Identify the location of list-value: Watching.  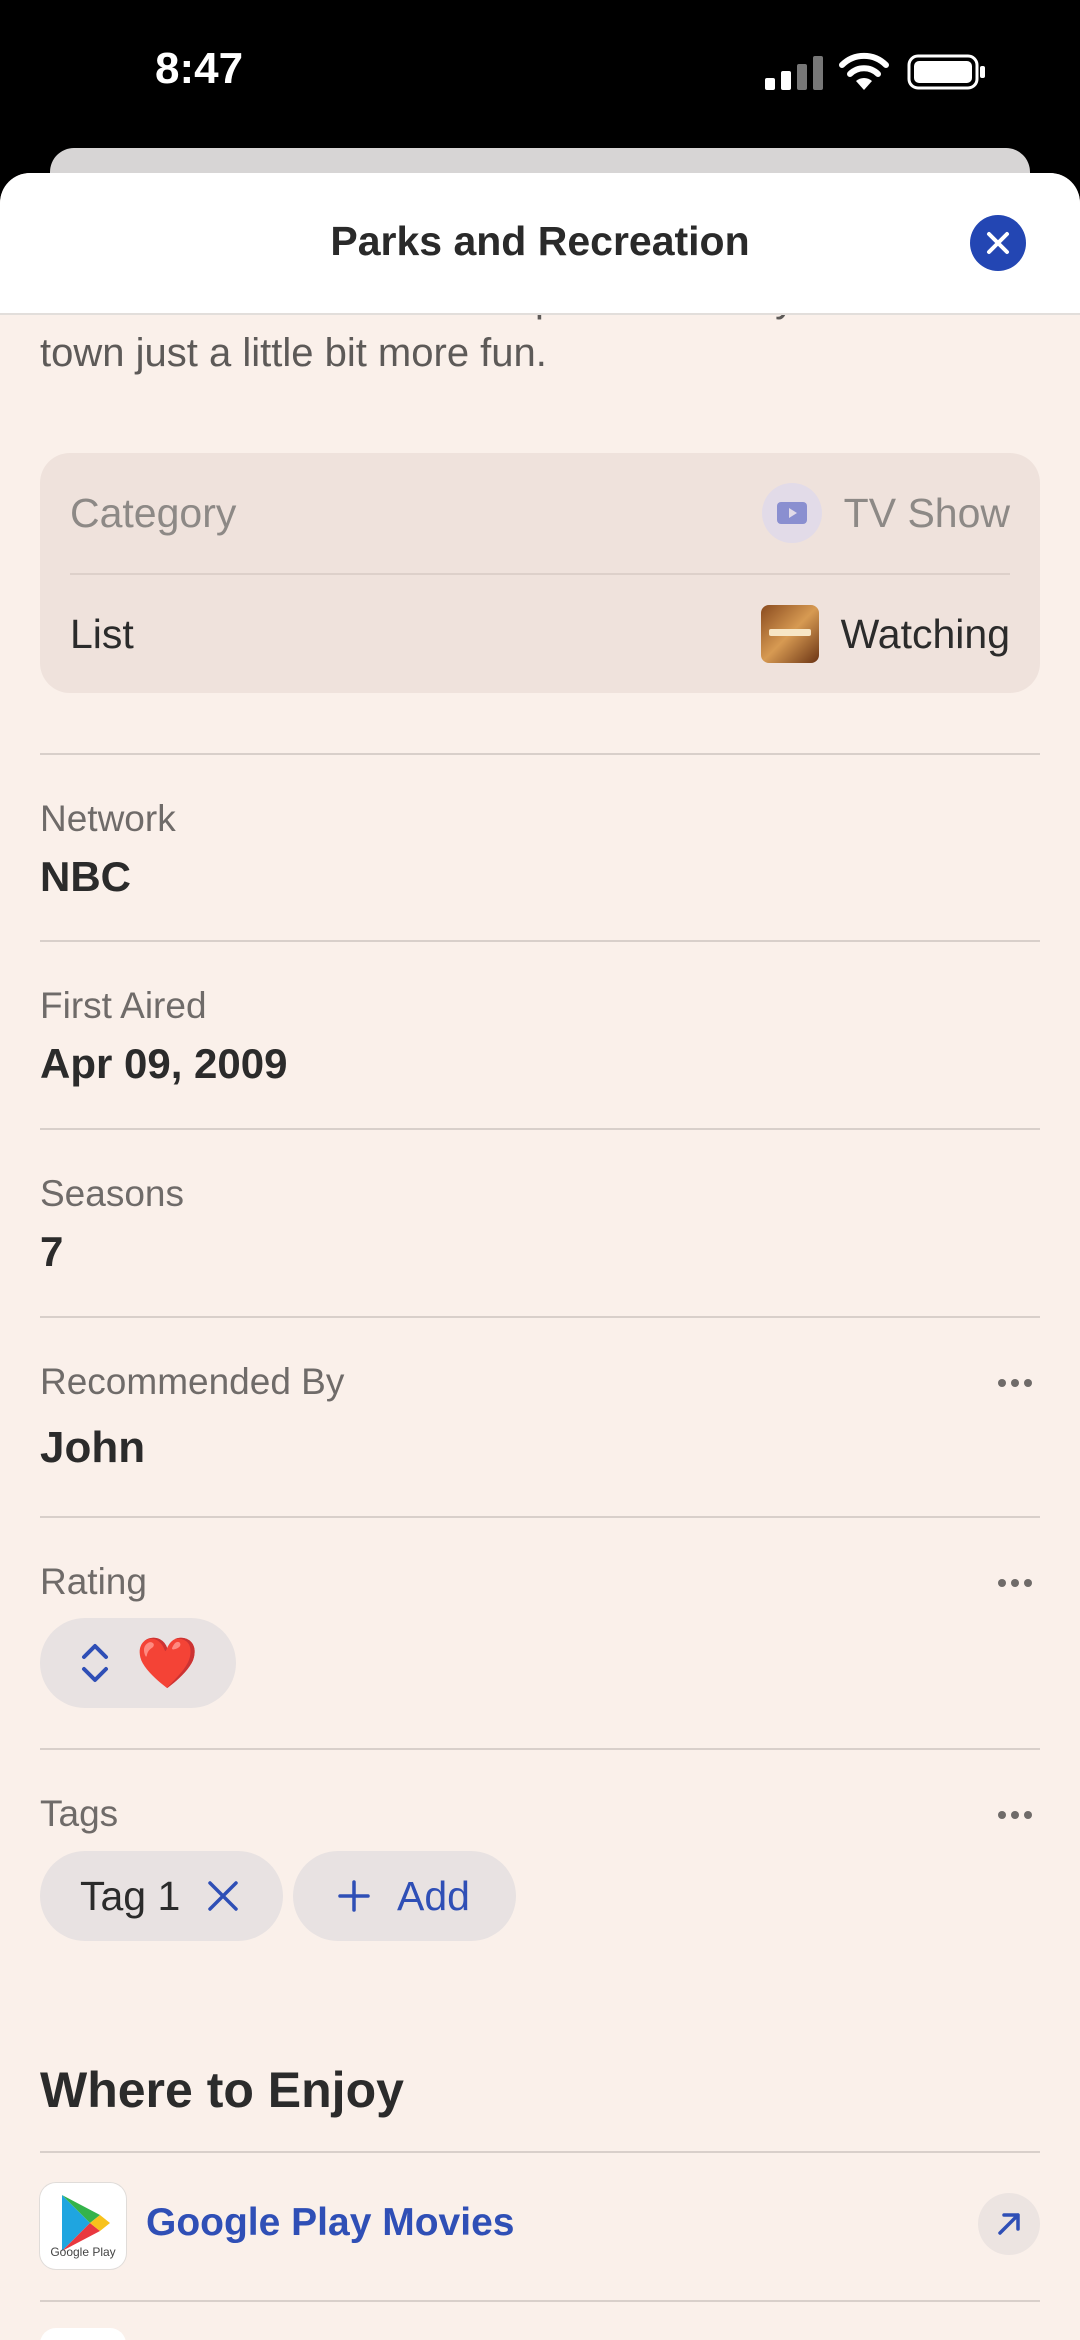
(925, 633).